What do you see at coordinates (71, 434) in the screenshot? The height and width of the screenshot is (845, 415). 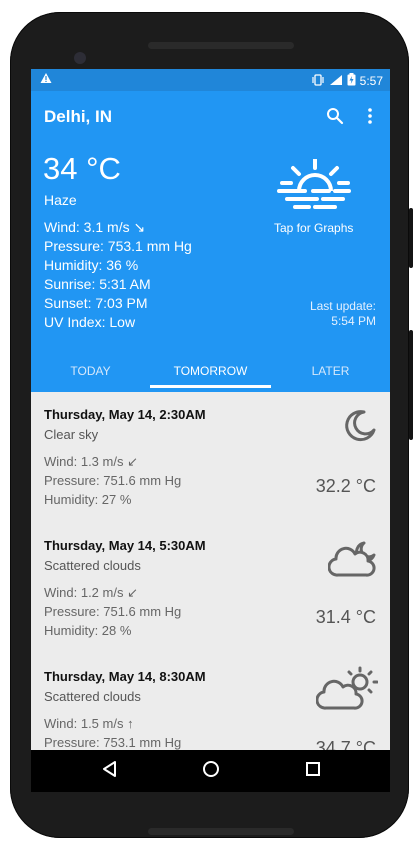 I see `forecast-condition: Clear sky` at bounding box center [71, 434].